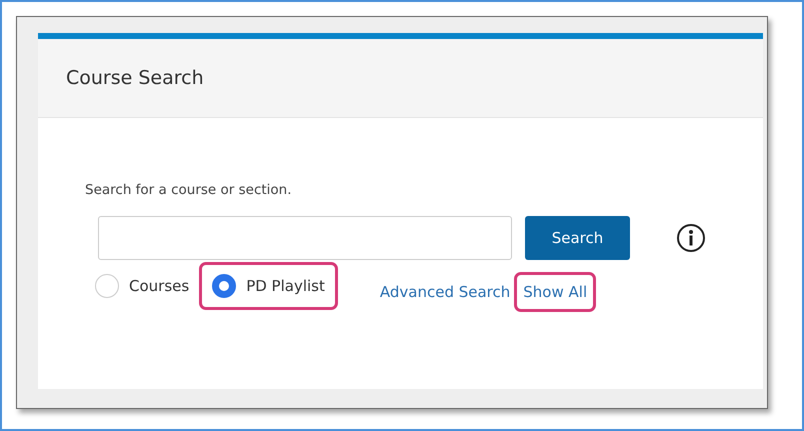  What do you see at coordinates (577, 238) in the screenshot?
I see `search-button: Search` at bounding box center [577, 238].